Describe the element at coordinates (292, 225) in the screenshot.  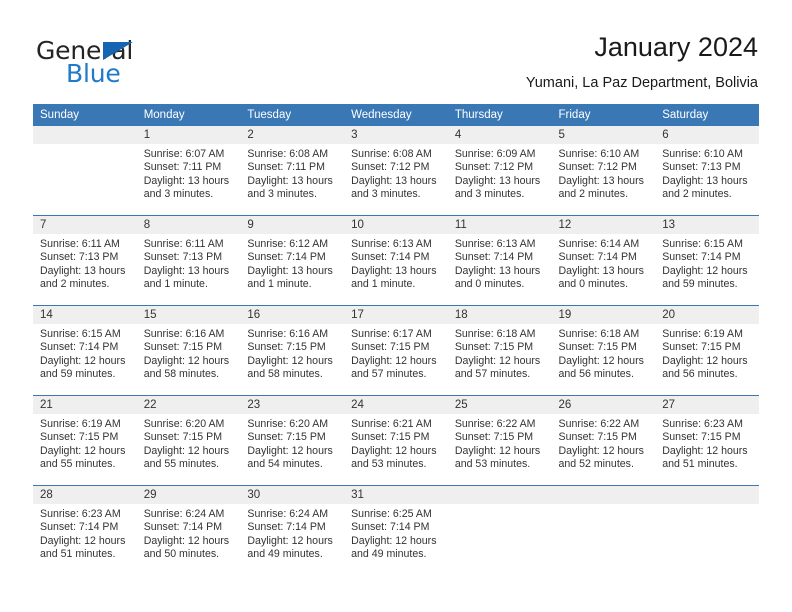
I see `day-number: 9` at that location.